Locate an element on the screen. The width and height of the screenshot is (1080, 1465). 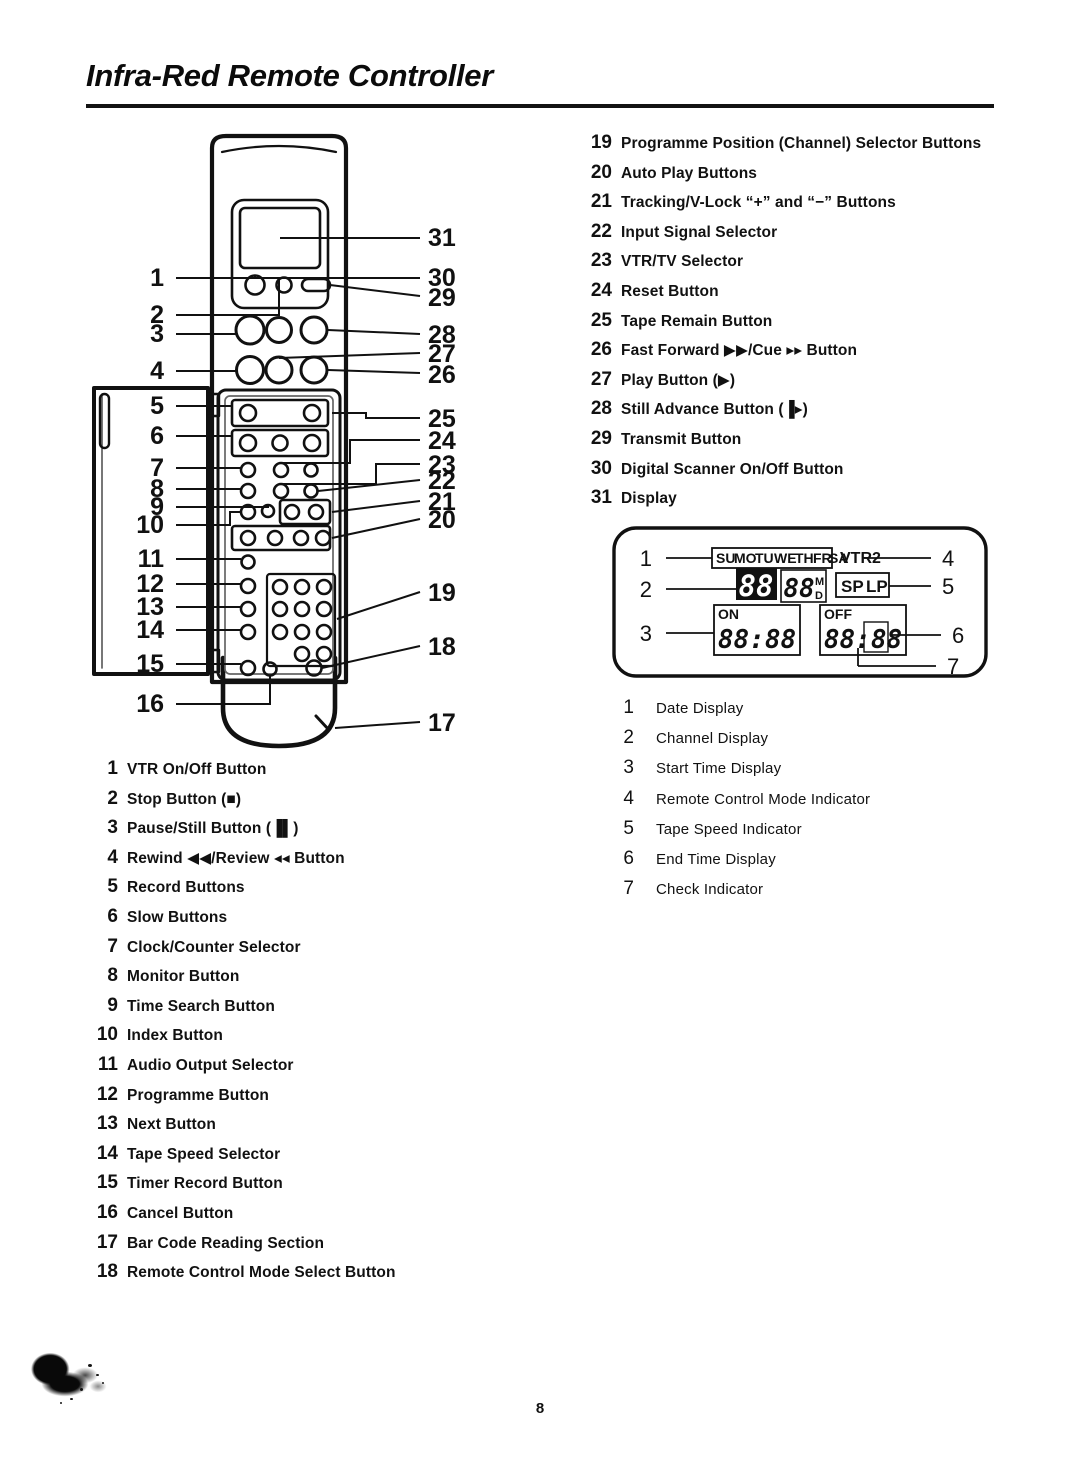
off-label: OFF is located at coordinates (838, 614).